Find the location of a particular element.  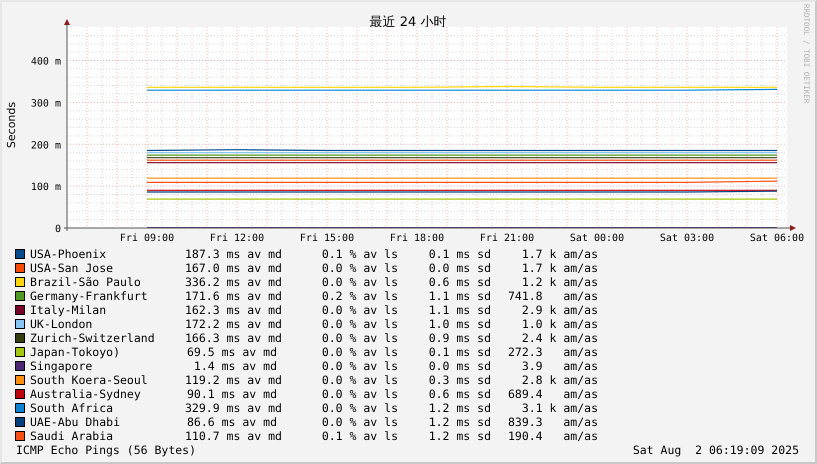

median-value: 69.5 ms av md is located at coordinates (231, 352).